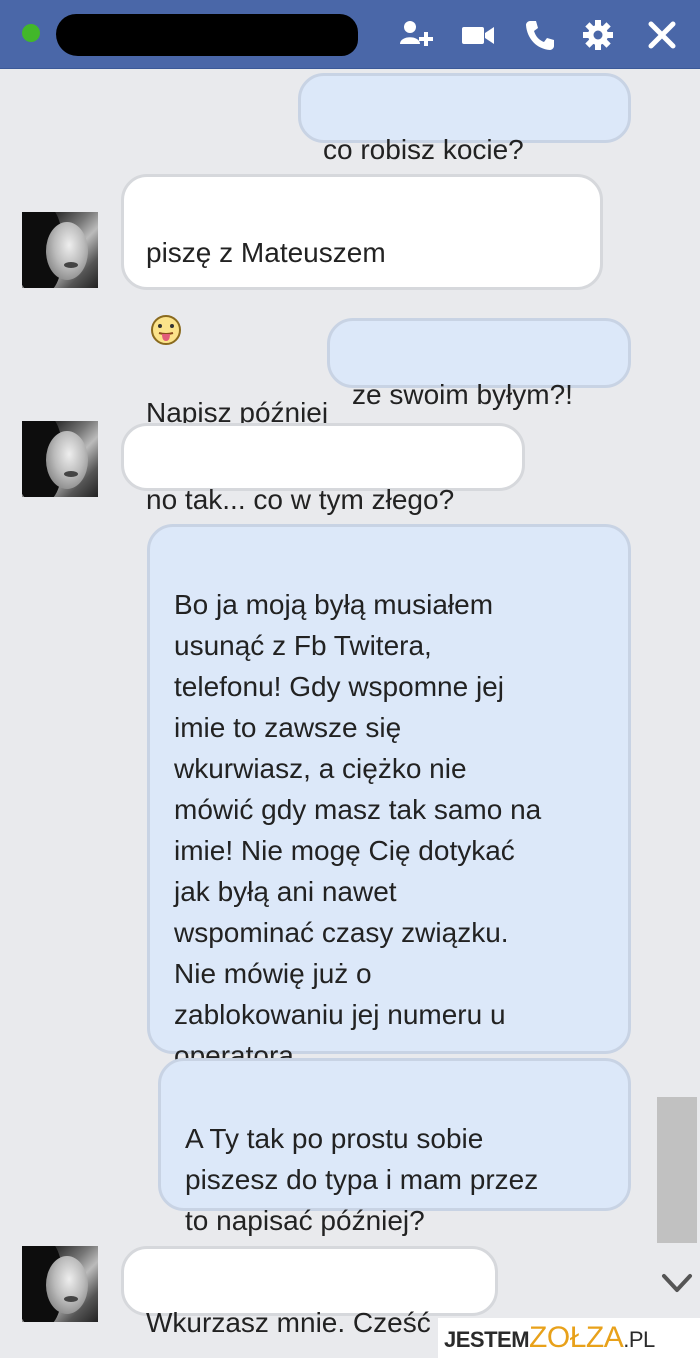  Describe the element at coordinates (677, 1283) in the screenshot. I see `chevron-down-icon` at that location.